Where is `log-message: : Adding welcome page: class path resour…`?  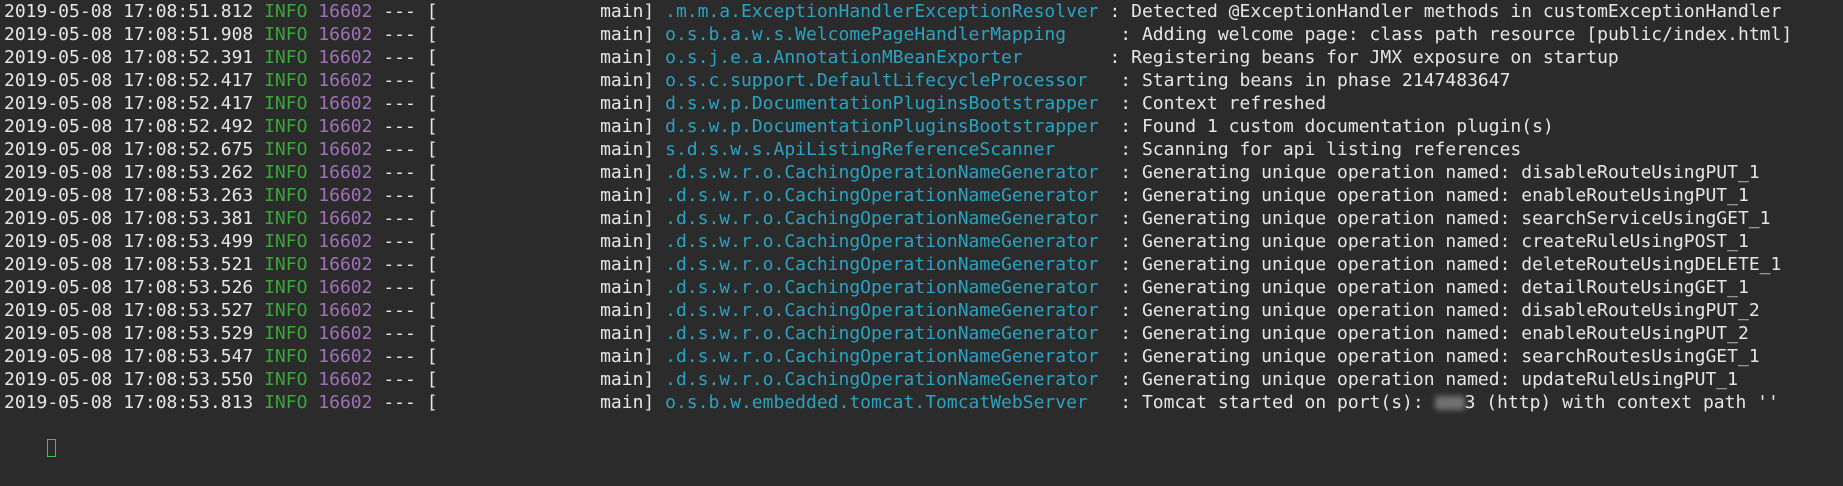 log-message: : Adding welcome page: class path resour… is located at coordinates (1456, 34).